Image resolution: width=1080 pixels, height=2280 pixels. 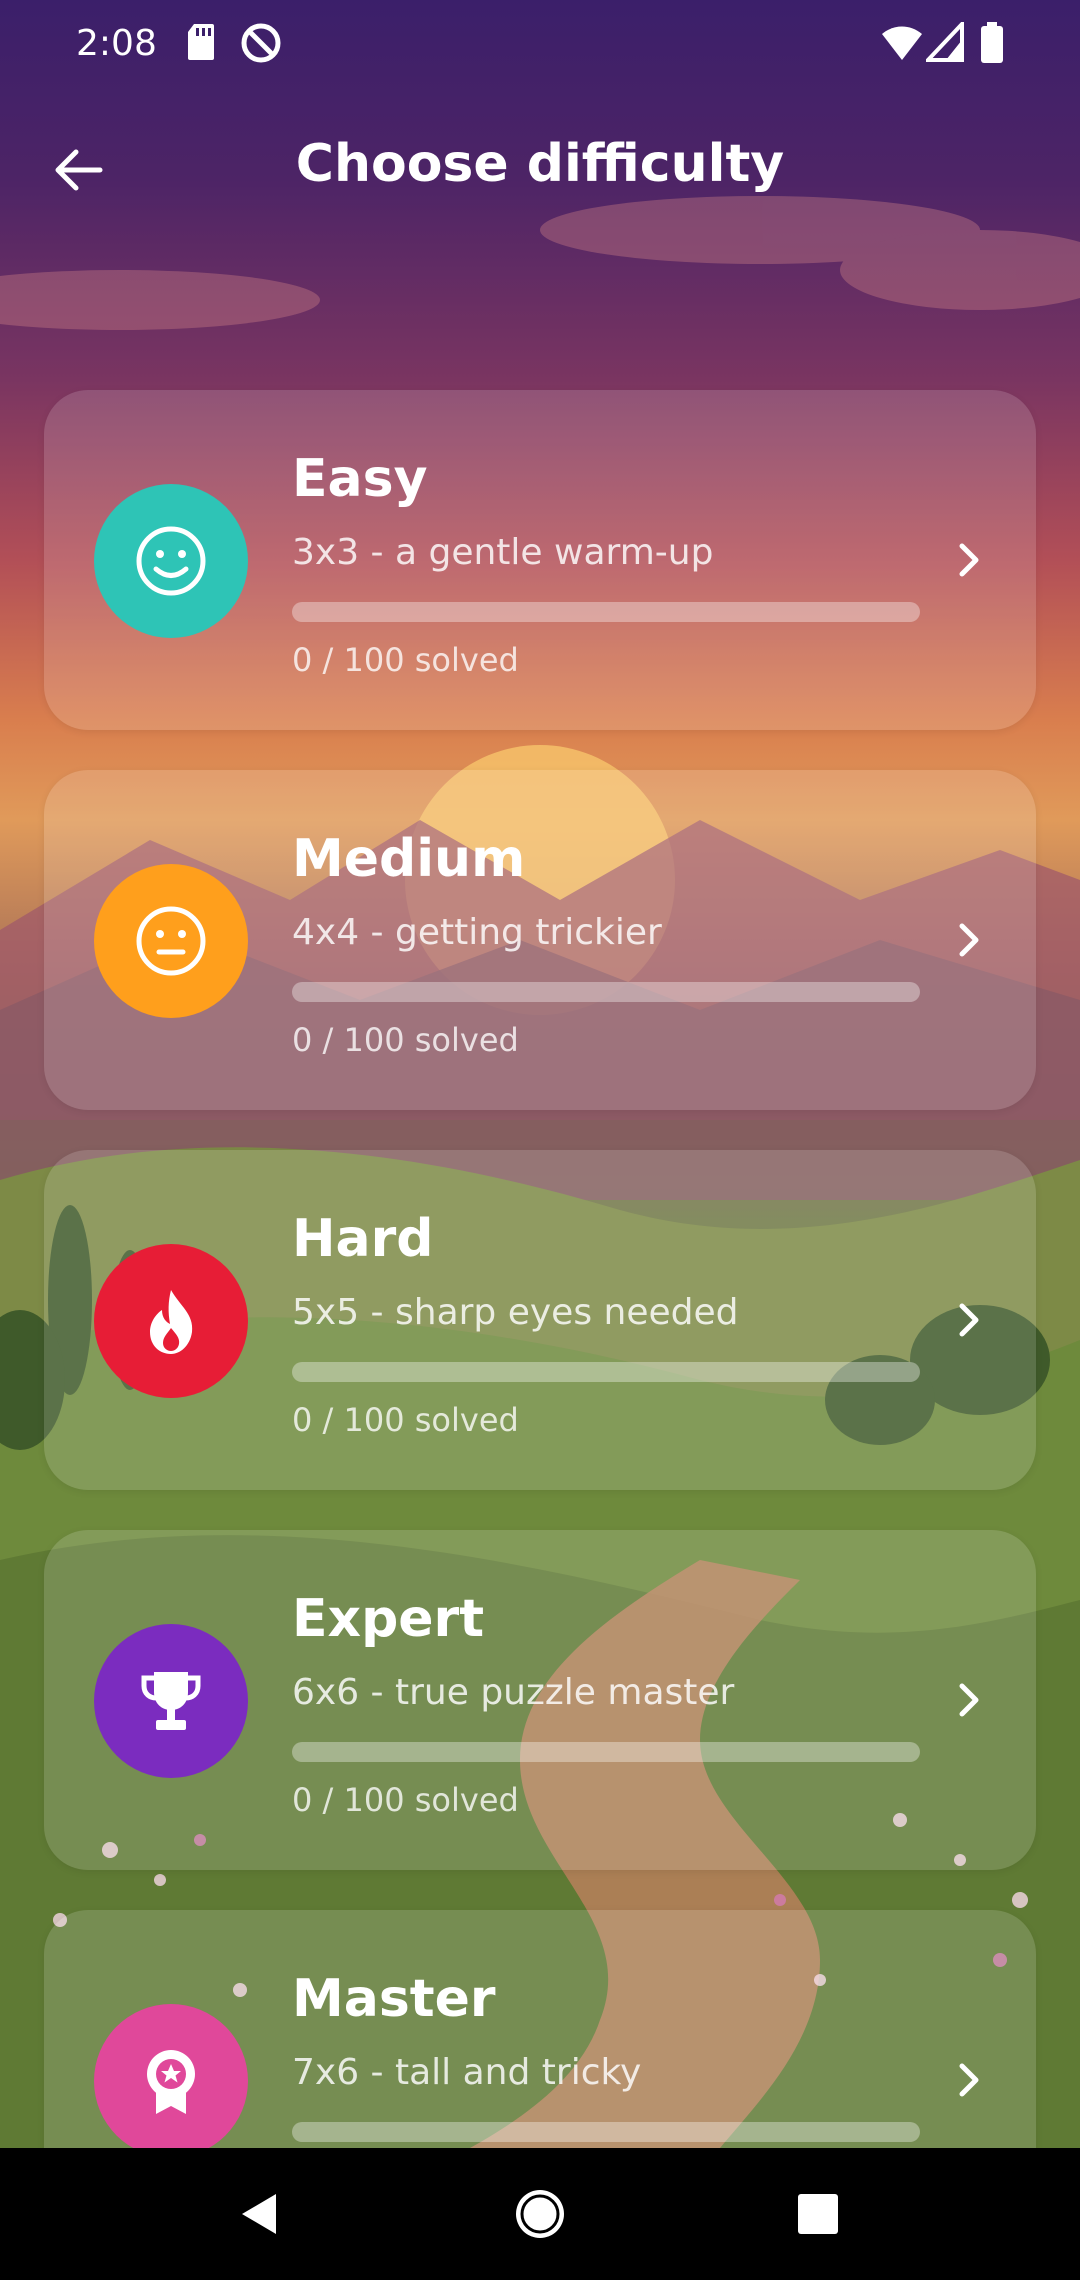 What do you see at coordinates (388, 1619) in the screenshot?
I see `level-name: Expert` at bounding box center [388, 1619].